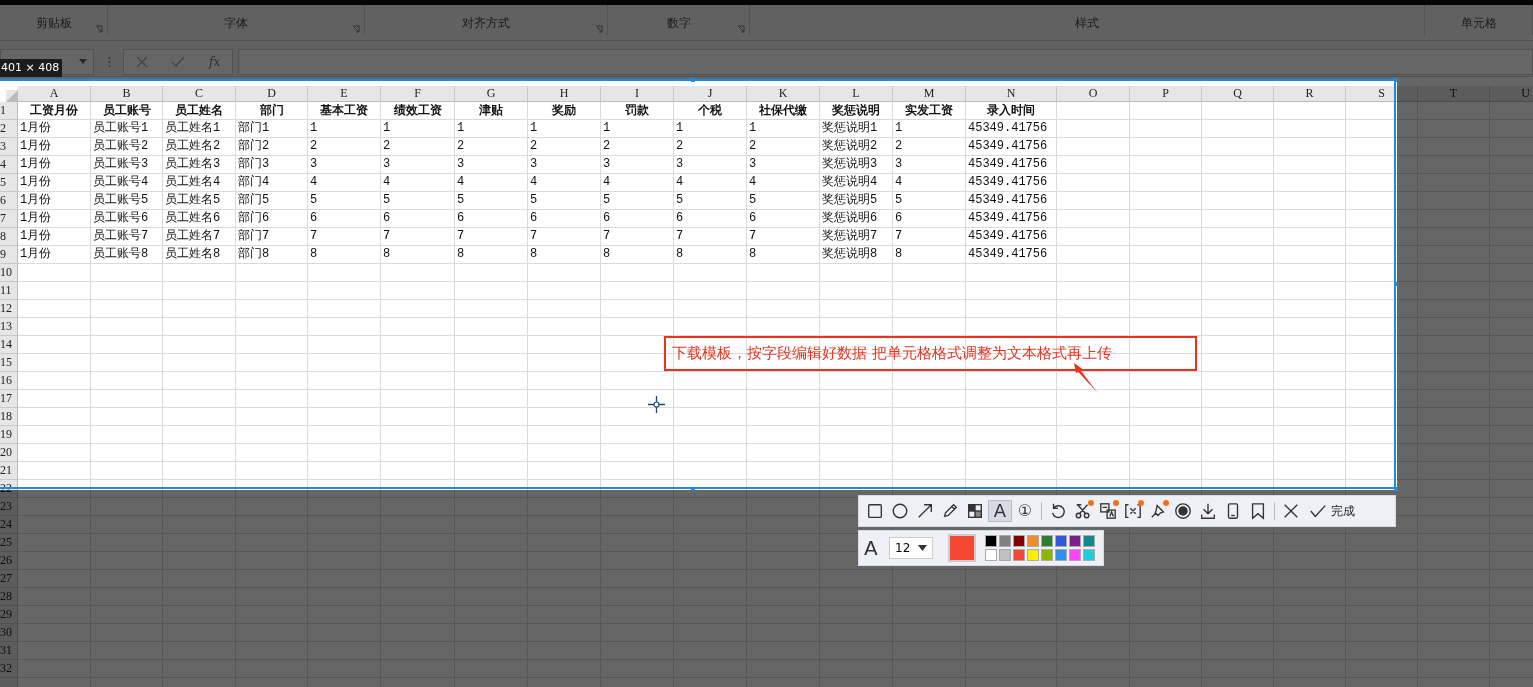  What do you see at coordinates (9, 417) in the screenshot?
I see `row-header: 18` at bounding box center [9, 417].